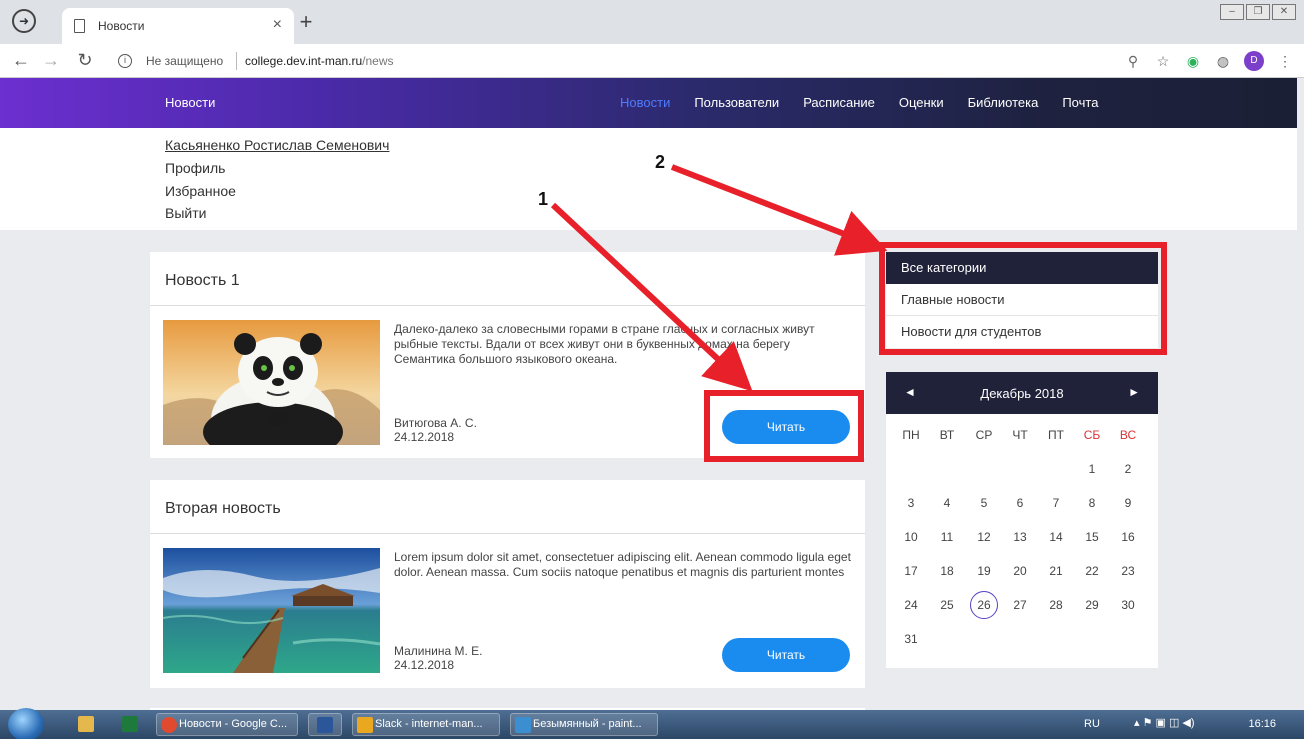 This screenshot has height=739, width=1304. Describe the element at coordinates (1284, 12) in the screenshot. I see `close-window-button: ✕` at that location.